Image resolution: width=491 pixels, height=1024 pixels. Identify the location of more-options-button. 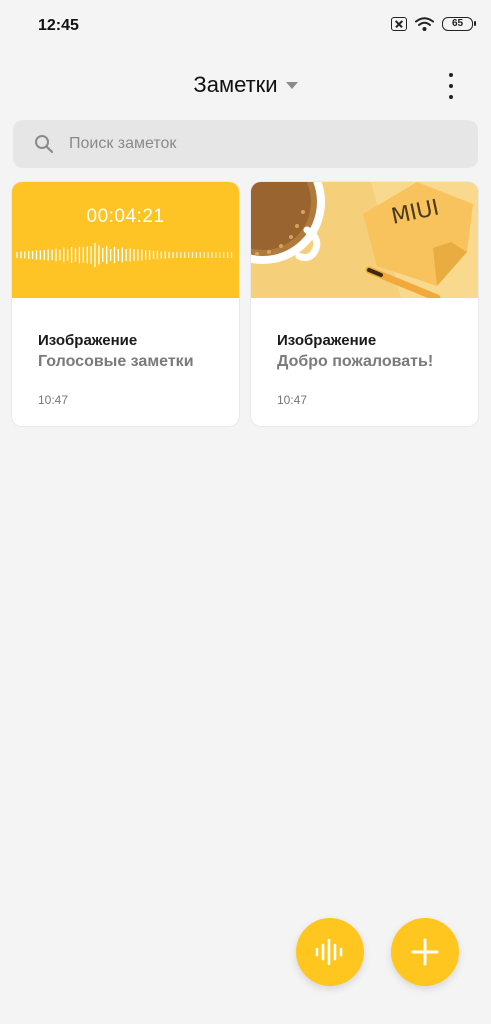
(451, 86).